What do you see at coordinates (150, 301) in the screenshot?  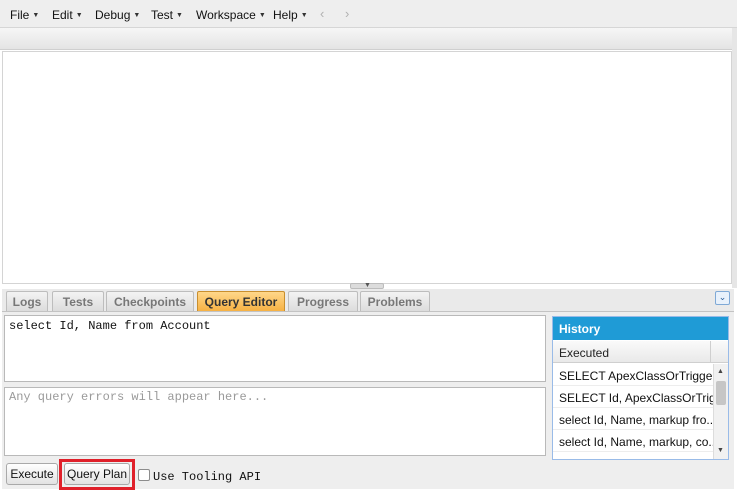 I see `tab-checkpoints: Checkpoints` at bounding box center [150, 301].